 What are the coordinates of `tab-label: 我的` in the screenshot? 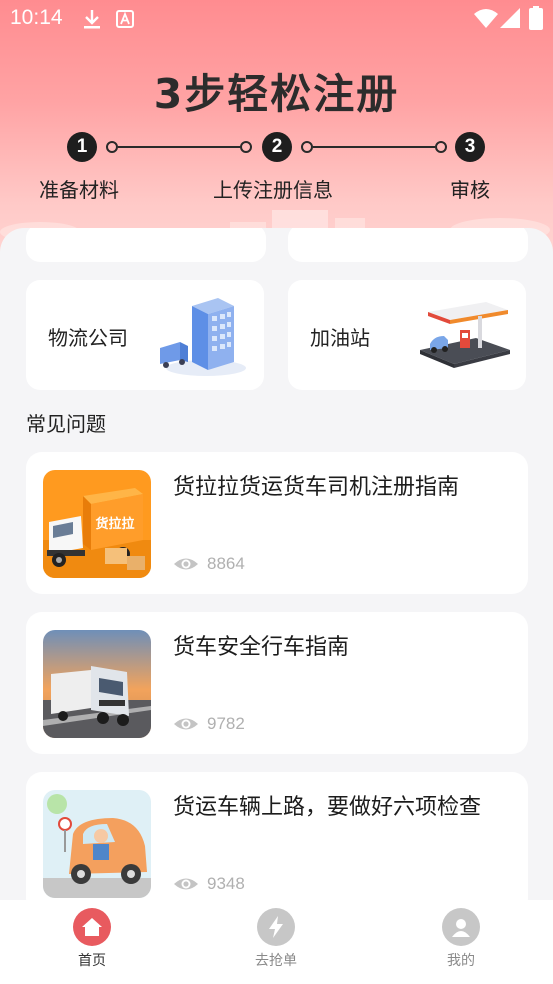 It's located at (461, 961).